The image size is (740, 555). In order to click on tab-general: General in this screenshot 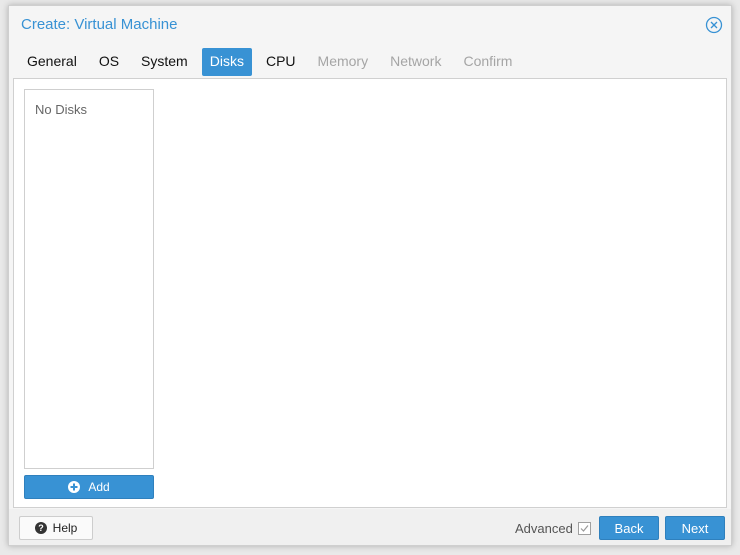, I will do `click(52, 62)`.